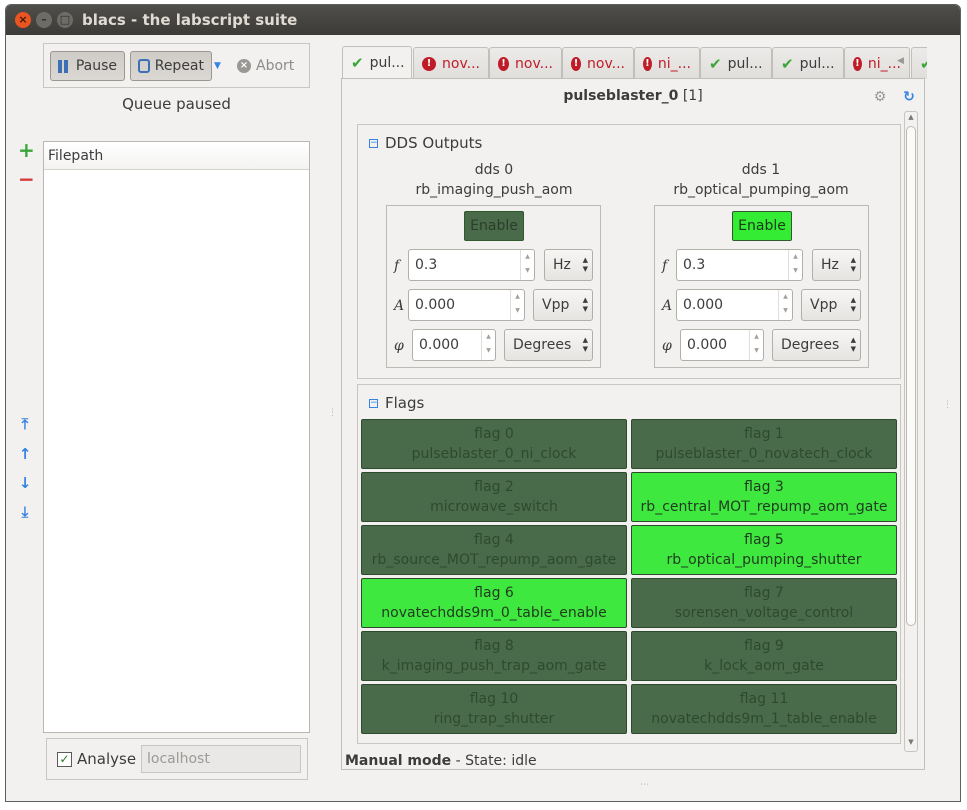 The height and width of the screenshot is (810, 967). What do you see at coordinates (764, 560) in the screenshot?
I see `flag-connection: rb_optical_pumping_shutter` at bounding box center [764, 560].